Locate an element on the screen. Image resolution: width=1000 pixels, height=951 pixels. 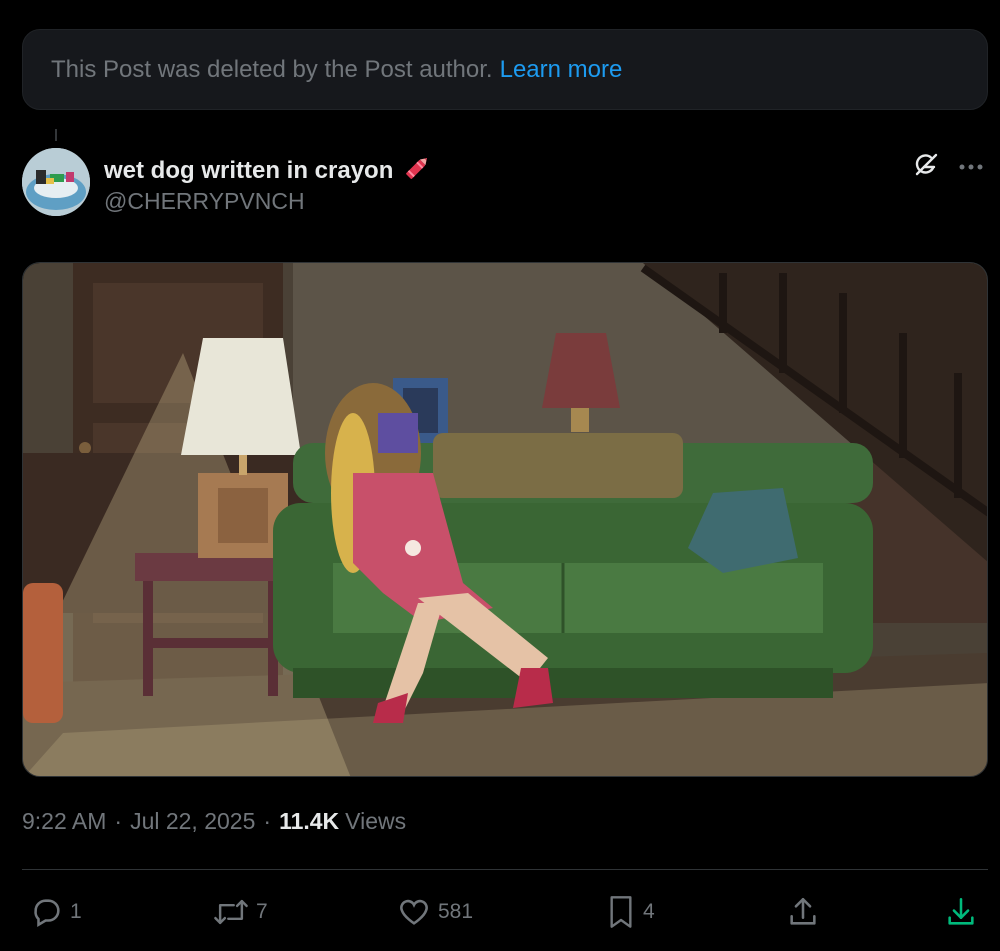
download-icon is located at coordinates (961, 912).